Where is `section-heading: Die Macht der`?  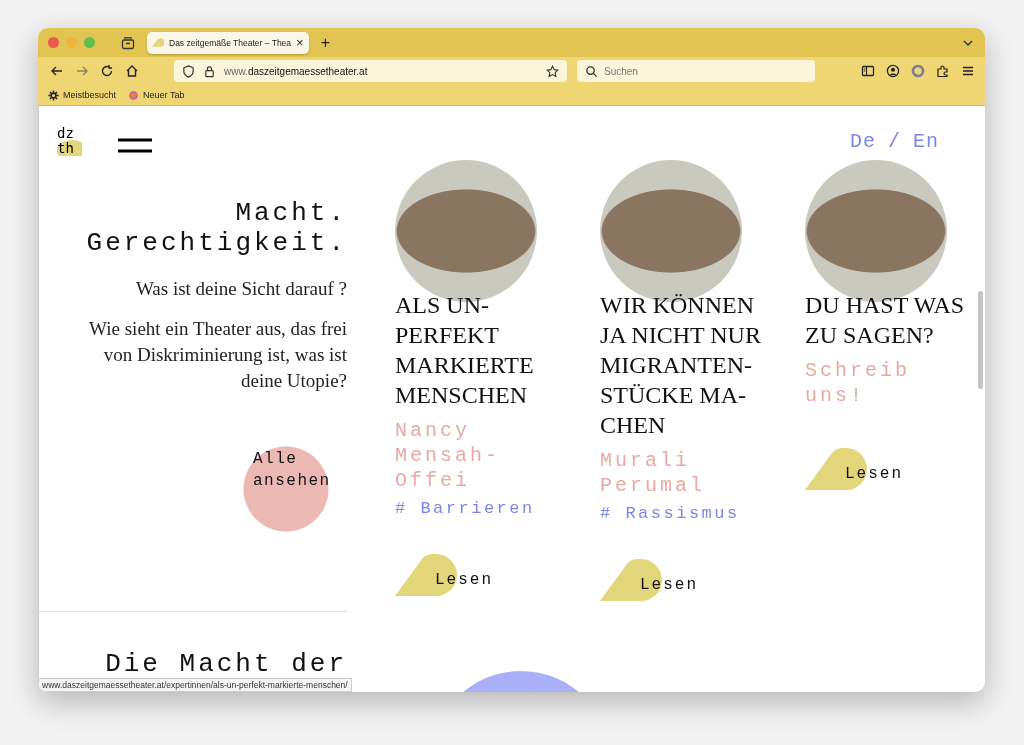 section-heading: Die Macht der is located at coordinates (225, 664).